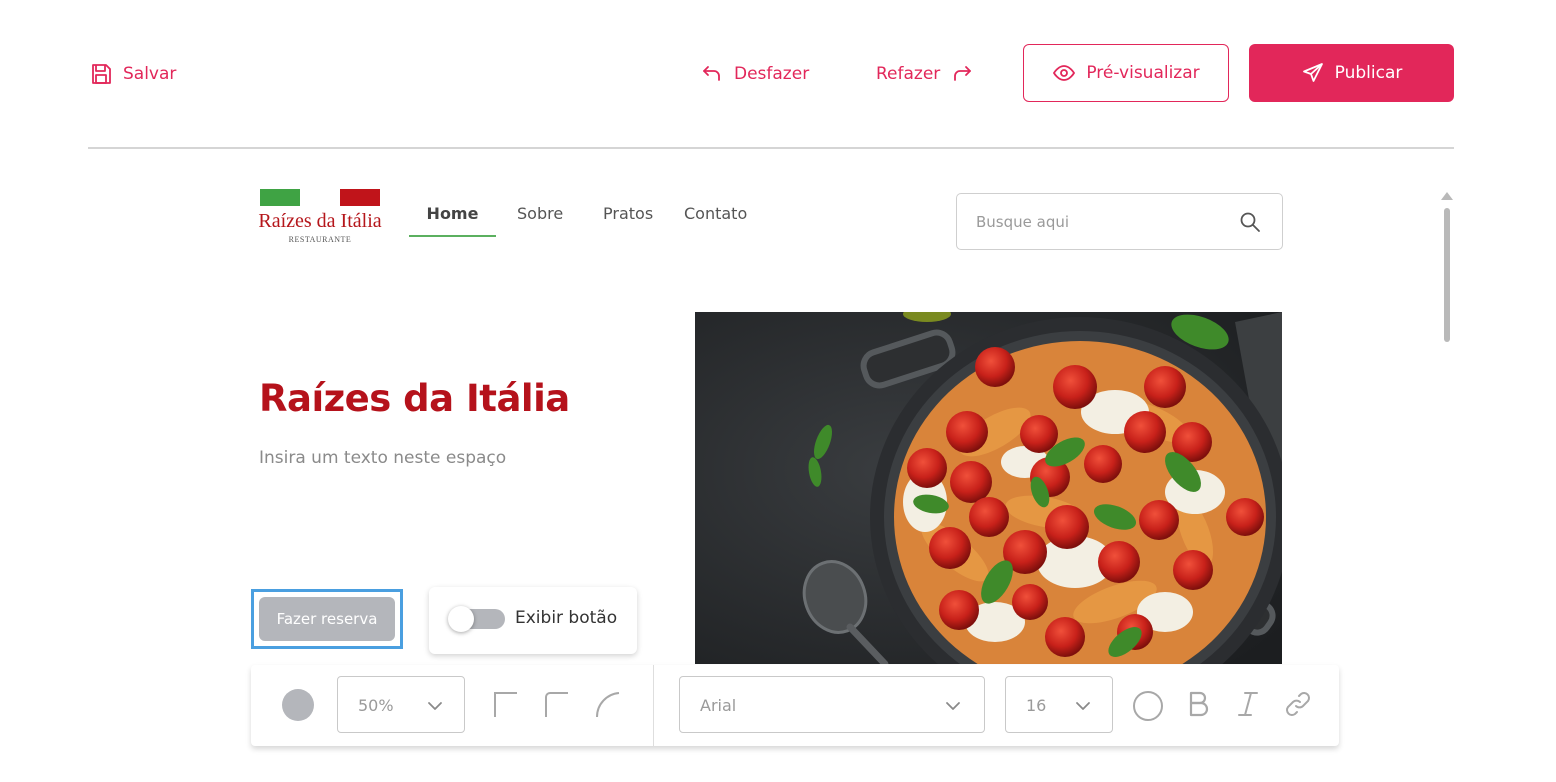 This screenshot has height=782, width=1556. What do you see at coordinates (772, 74) in the screenshot?
I see `undo-label: Desfazer` at bounding box center [772, 74].